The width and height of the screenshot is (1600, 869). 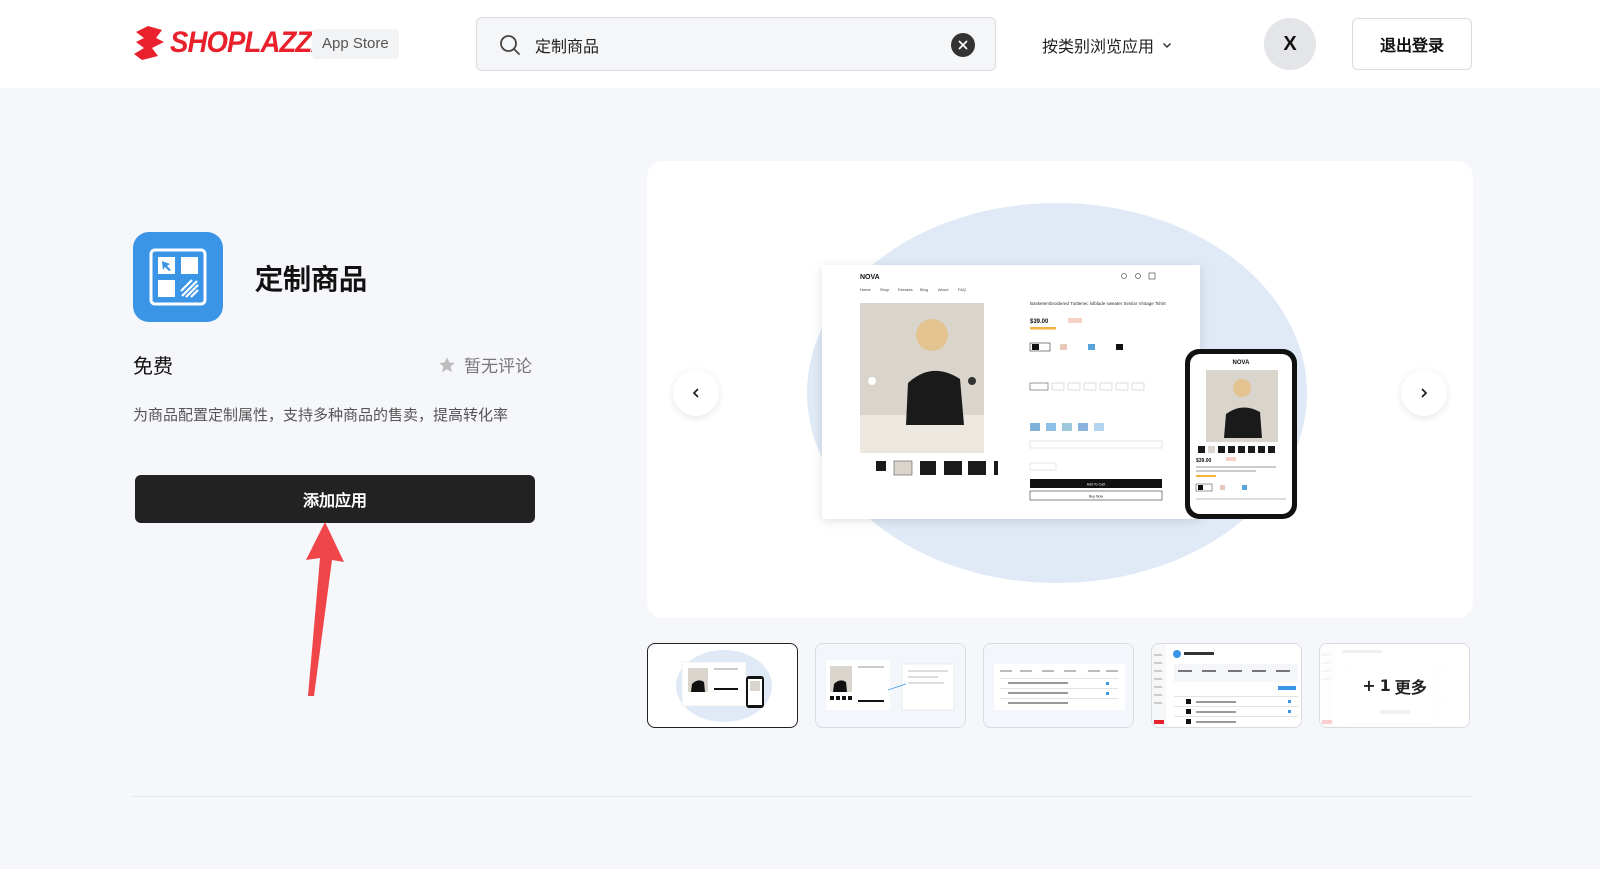 I want to click on gallery-thumbnails: + 1 更多, so click(x=1058, y=685).